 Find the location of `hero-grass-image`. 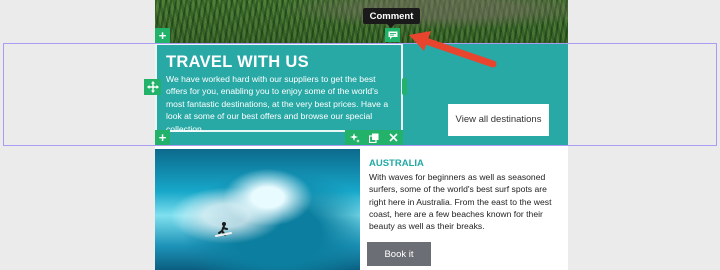

hero-grass-image is located at coordinates (361, 22).